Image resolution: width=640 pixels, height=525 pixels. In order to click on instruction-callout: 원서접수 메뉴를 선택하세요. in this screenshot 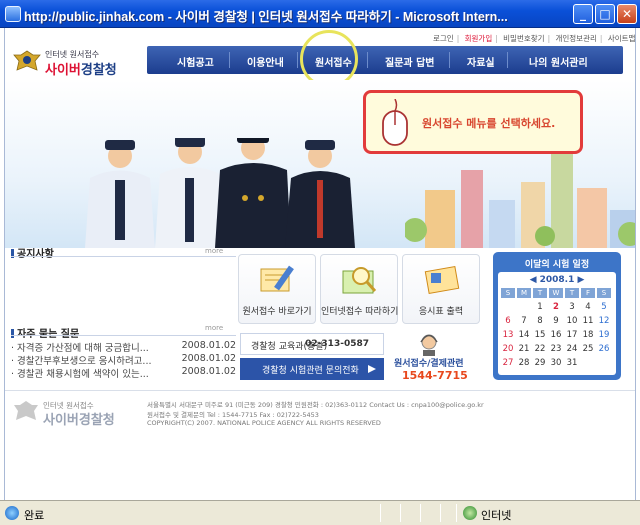, I will do `click(473, 122)`.